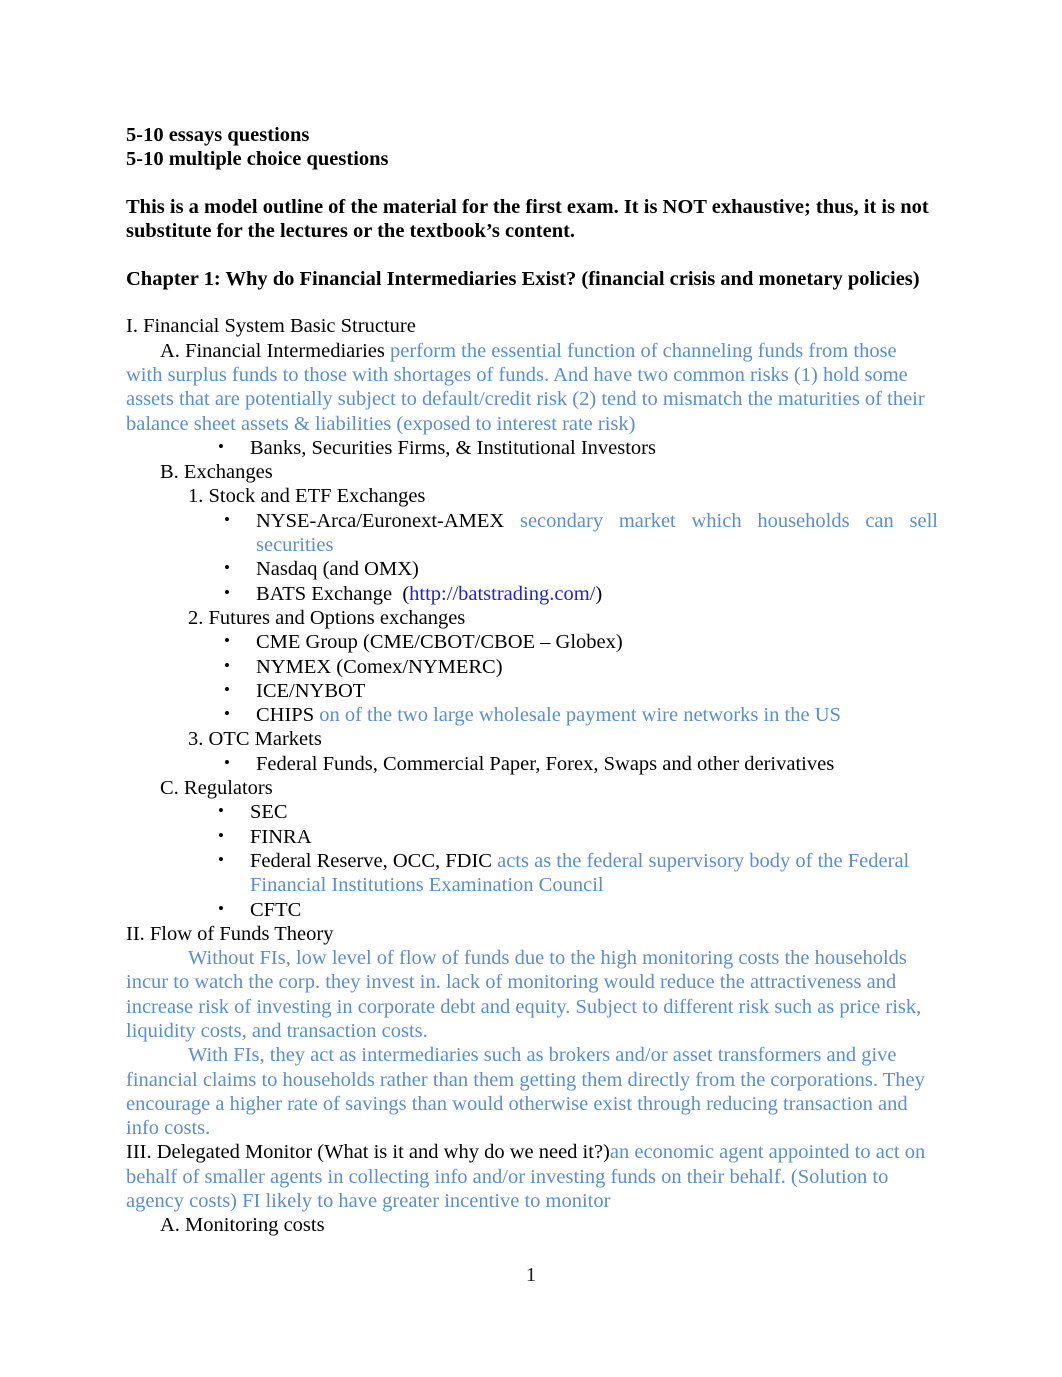 The height and width of the screenshot is (1377, 1062). Describe the element at coordinates (532, 836) in the screenshot. I see `list-item: FINRA` at that location.